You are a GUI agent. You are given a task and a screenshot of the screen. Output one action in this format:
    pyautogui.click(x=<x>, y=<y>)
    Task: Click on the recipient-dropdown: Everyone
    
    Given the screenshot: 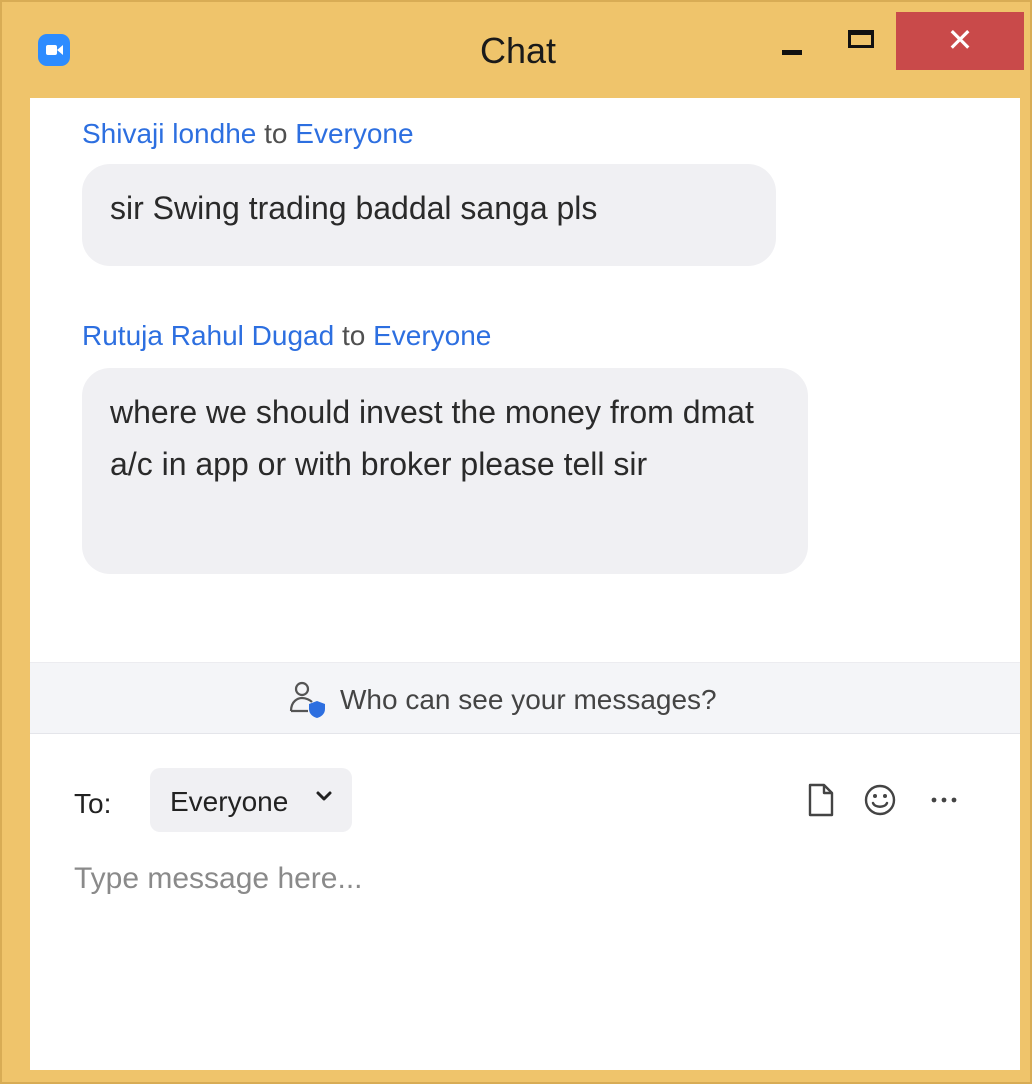 What is the action you would take?
    pyautogui.click(x=251, y=800)
    